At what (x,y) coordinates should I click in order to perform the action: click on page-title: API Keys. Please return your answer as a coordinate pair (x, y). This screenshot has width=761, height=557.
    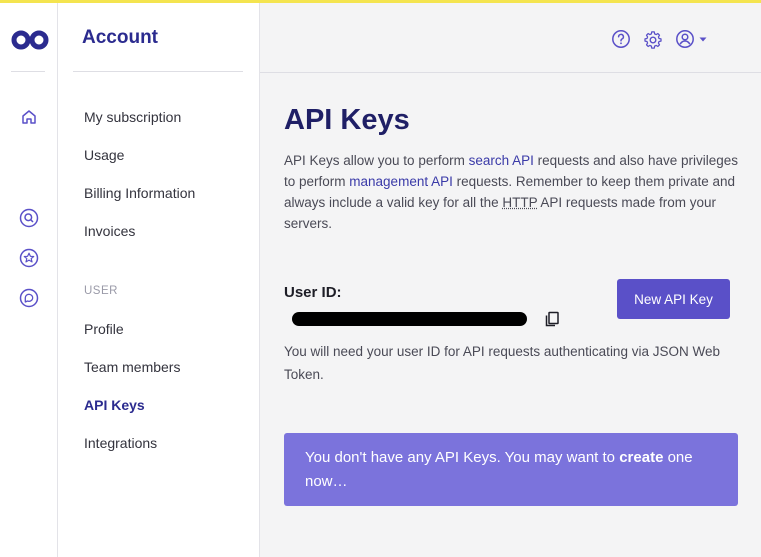
    Looking at the image, I should click on (347, 120).